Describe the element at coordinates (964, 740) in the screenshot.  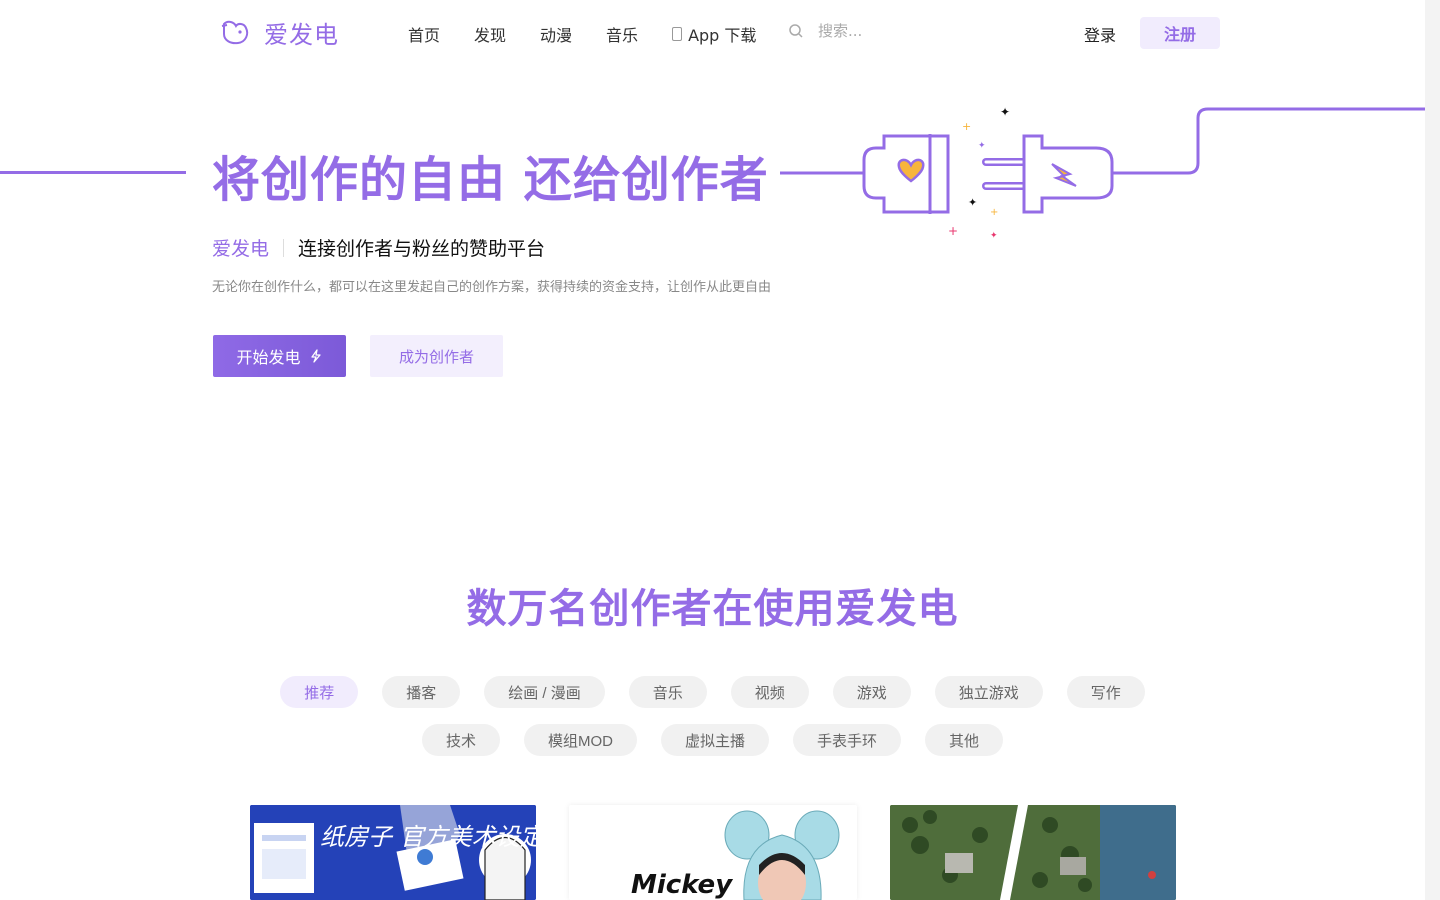
I see `category-chip-other: 其他` at that location.